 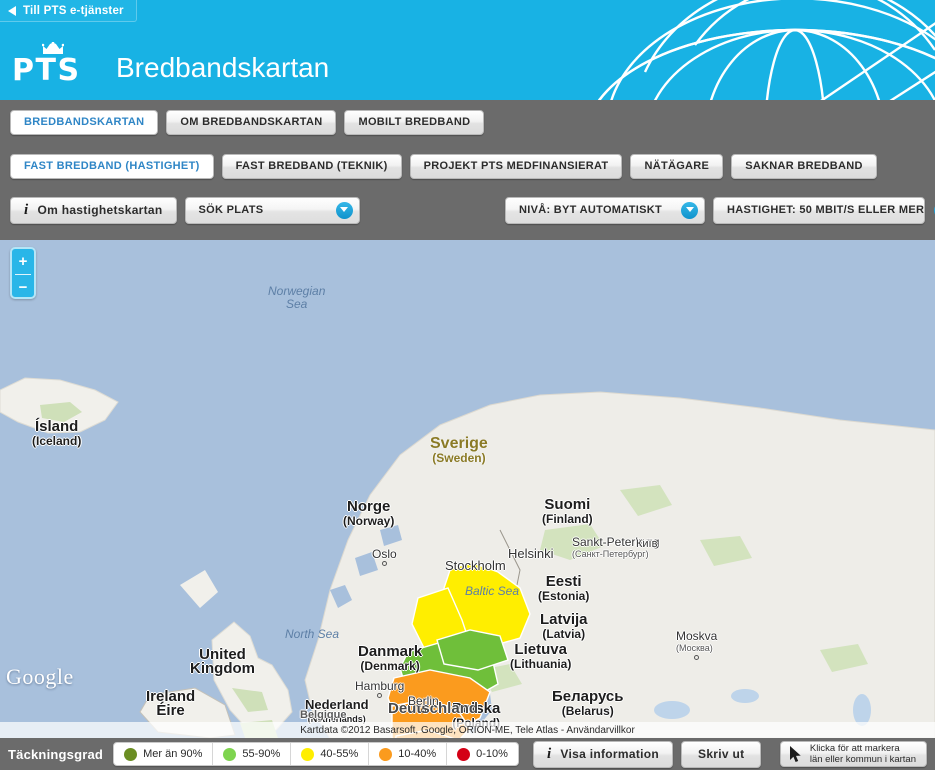 What do you see at coordinates (417, 754) in the screenshot?
I see `legend-label: 10-40%` at bounding box center [417, 754].